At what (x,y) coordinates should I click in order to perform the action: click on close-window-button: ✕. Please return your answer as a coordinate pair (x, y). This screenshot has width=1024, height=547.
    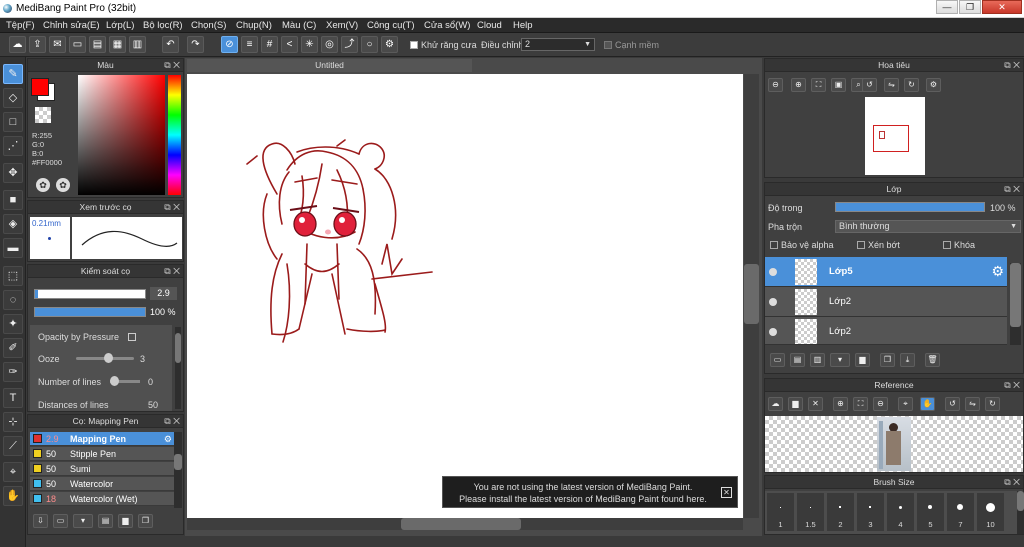
    Looking at the image, I should click on (1002, 7).